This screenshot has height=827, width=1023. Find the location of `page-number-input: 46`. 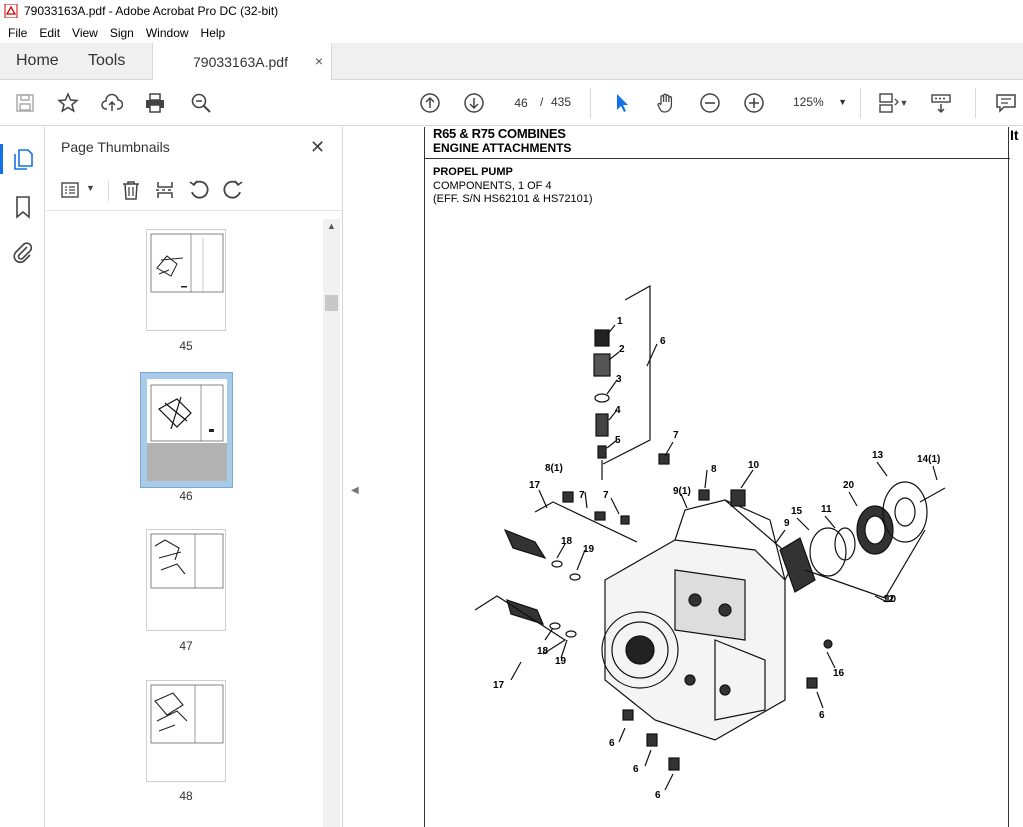

page-number-input: 46 is located at coordinates (521, 102).